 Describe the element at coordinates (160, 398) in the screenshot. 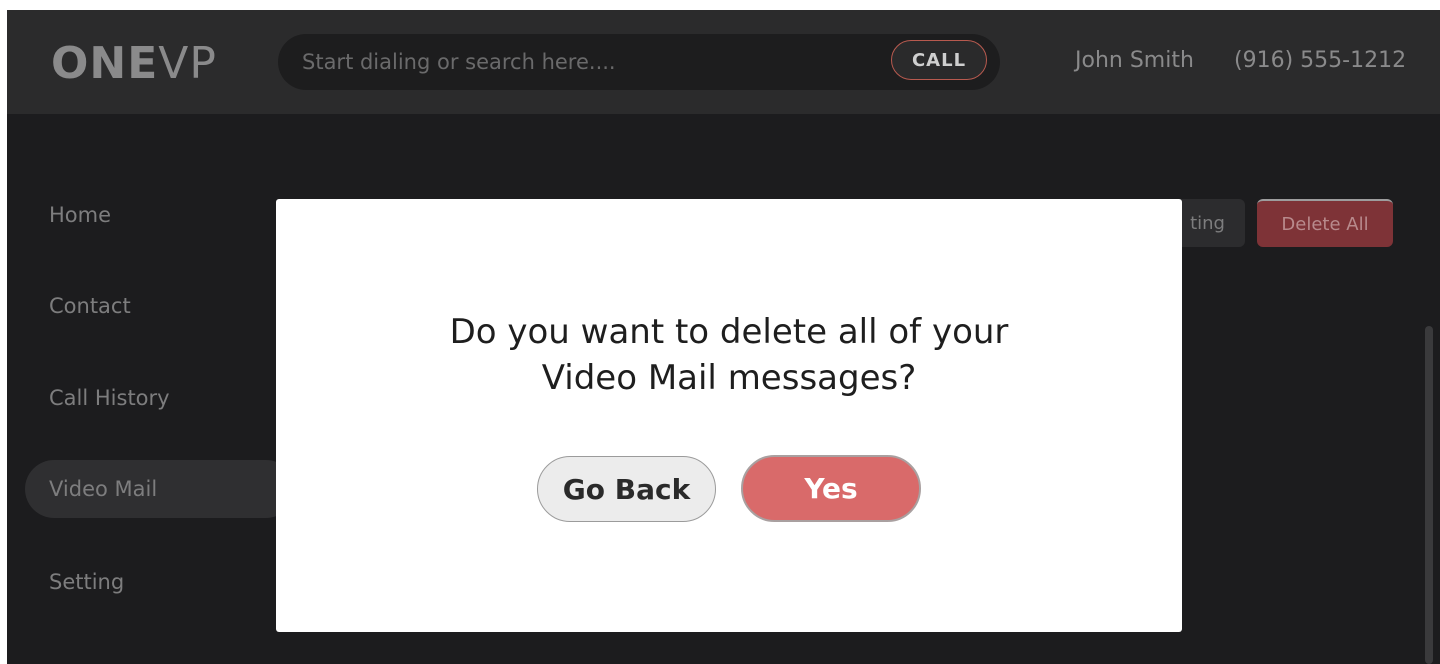

I see `sidebar-item-call-history: Call History` at that location.